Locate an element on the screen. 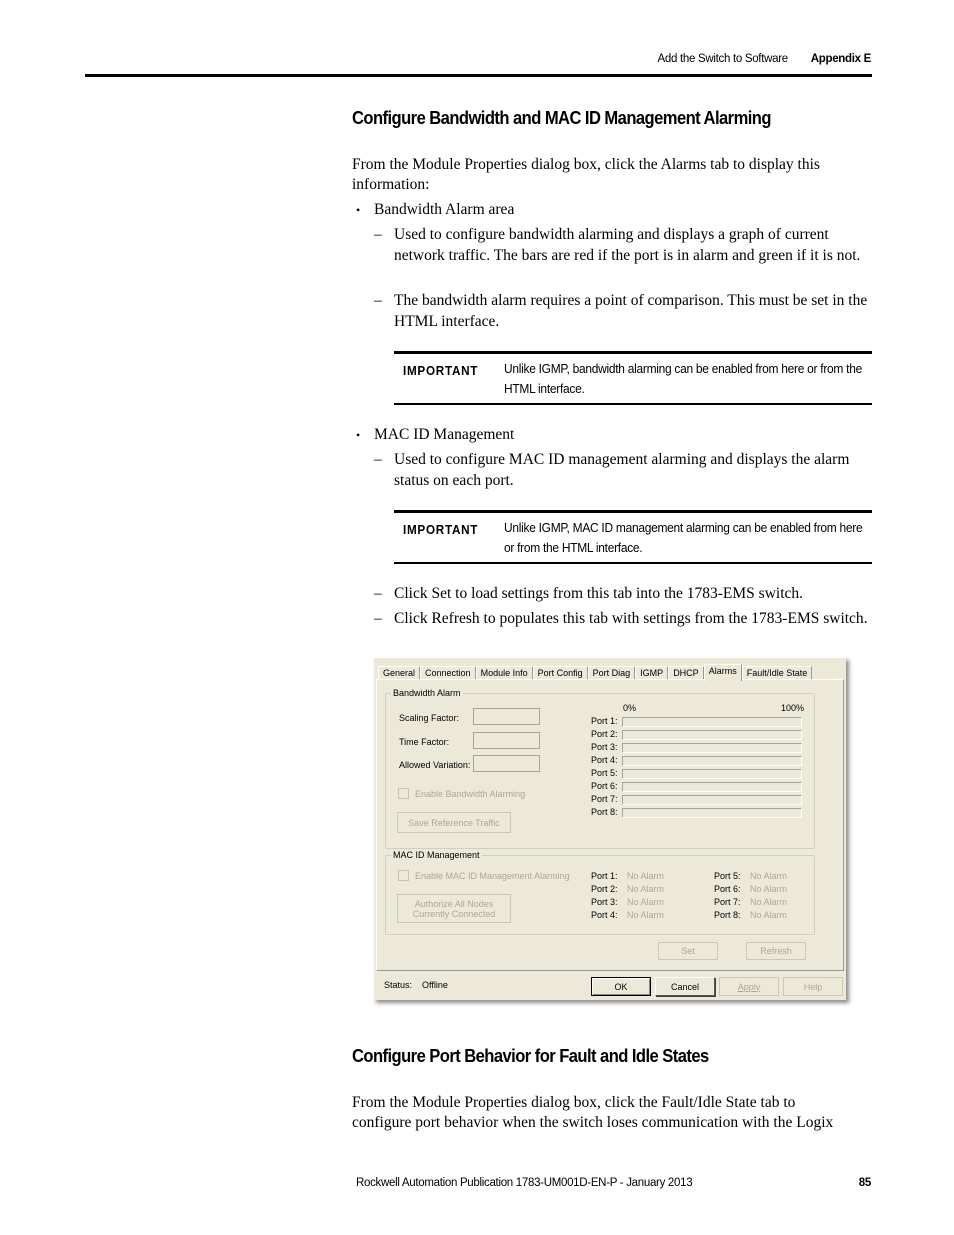 The width and height of the screenshot is (954, 1235). bandwidth-port-label: Port 7: is located at coordinates (604, 799).